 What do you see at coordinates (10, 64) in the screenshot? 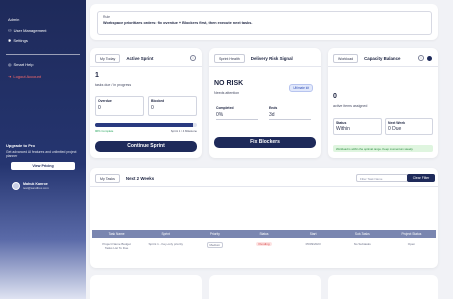
I see `help-icon: ◎` at bounding box center [10, 64].